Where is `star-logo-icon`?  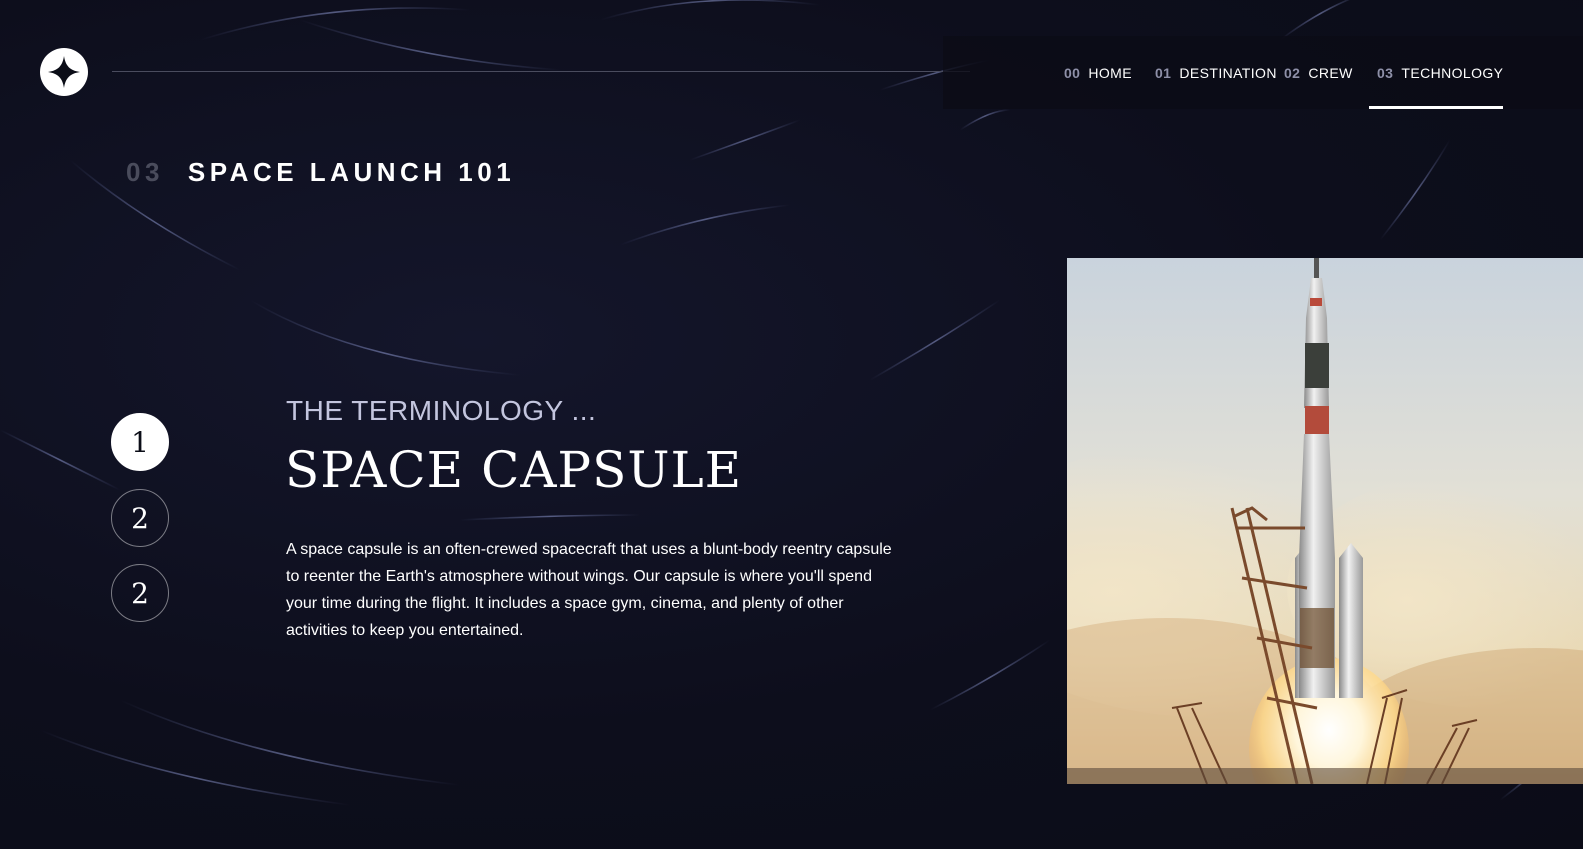
star-logo-icon is located at coordinates (64, 72).